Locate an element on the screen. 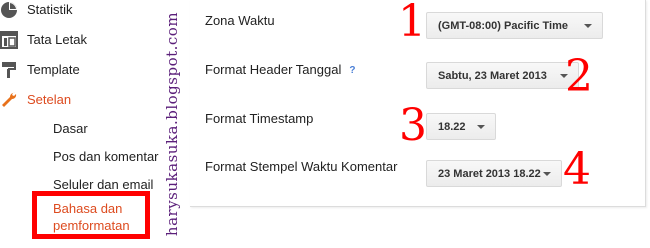  annotation-number-4: 4 is located at coordinates (577, 169).